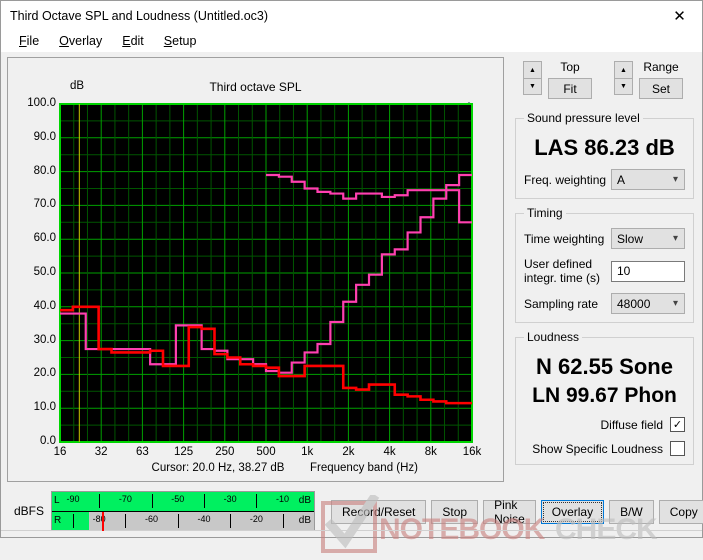  What do you see at coordinates (142, 452) in the screenshot?
I see `x-tick-label: 63` at bounding box center [142, 452].